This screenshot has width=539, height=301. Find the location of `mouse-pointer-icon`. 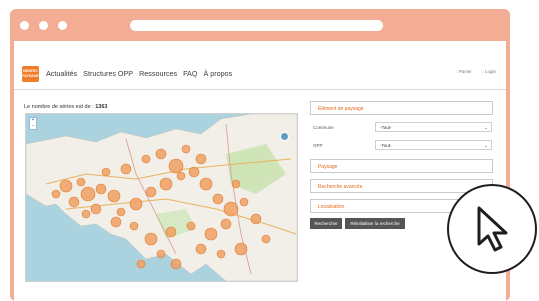

mouse-pointer-icon is located at coordinates (492, 229).